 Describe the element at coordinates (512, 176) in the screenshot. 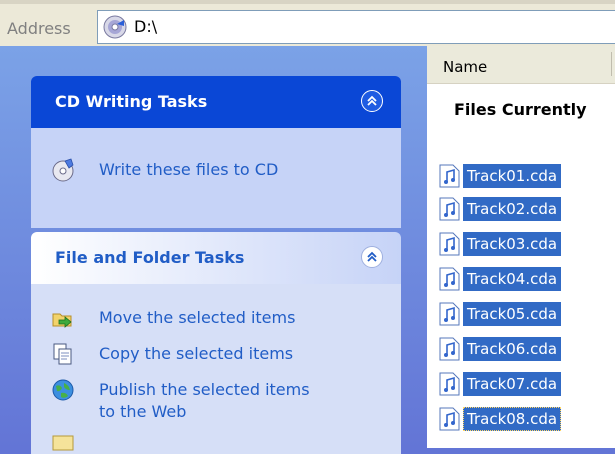

I see `file-name: Track01.cda` at that location.